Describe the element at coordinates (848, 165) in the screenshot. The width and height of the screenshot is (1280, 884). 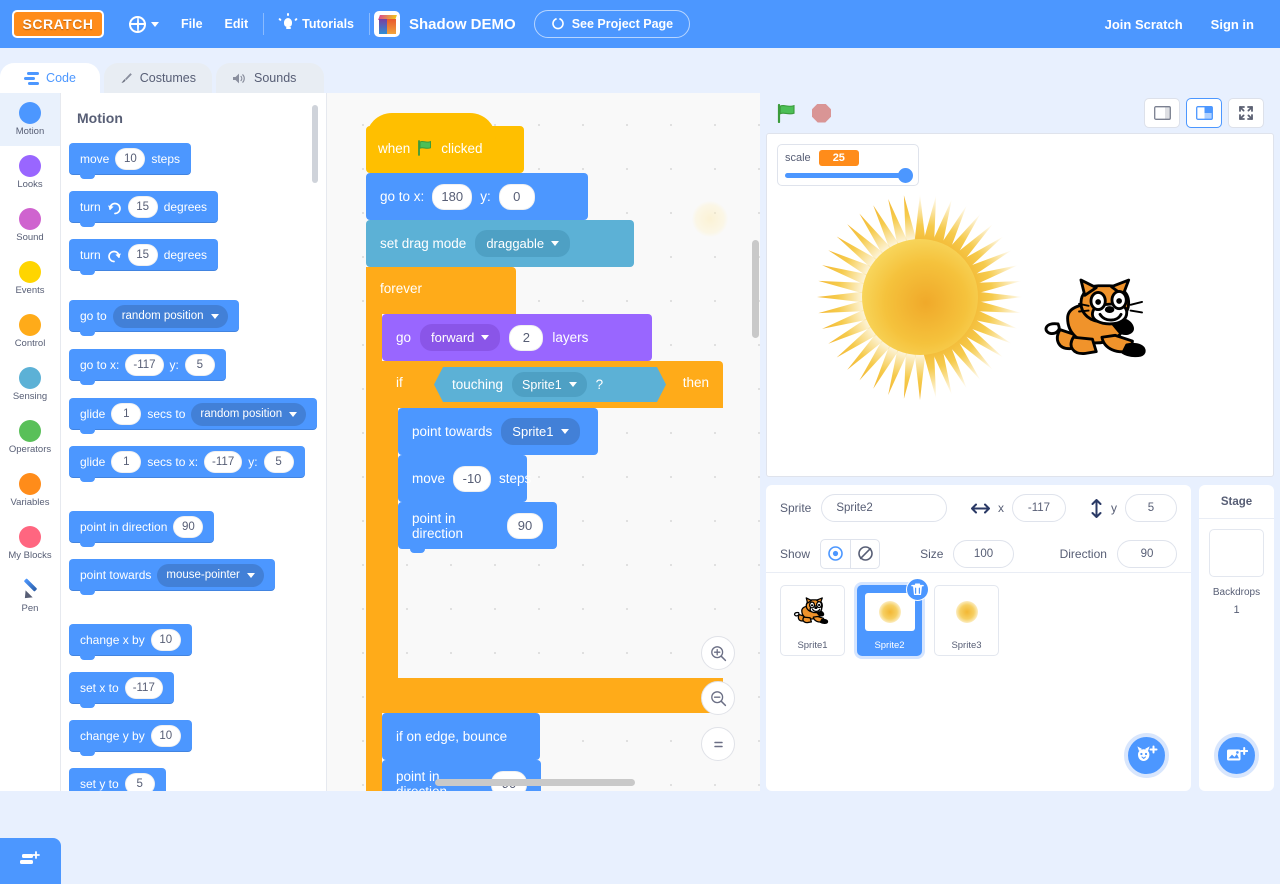
I see `variable-monitor-scale: scale 25` at that location.